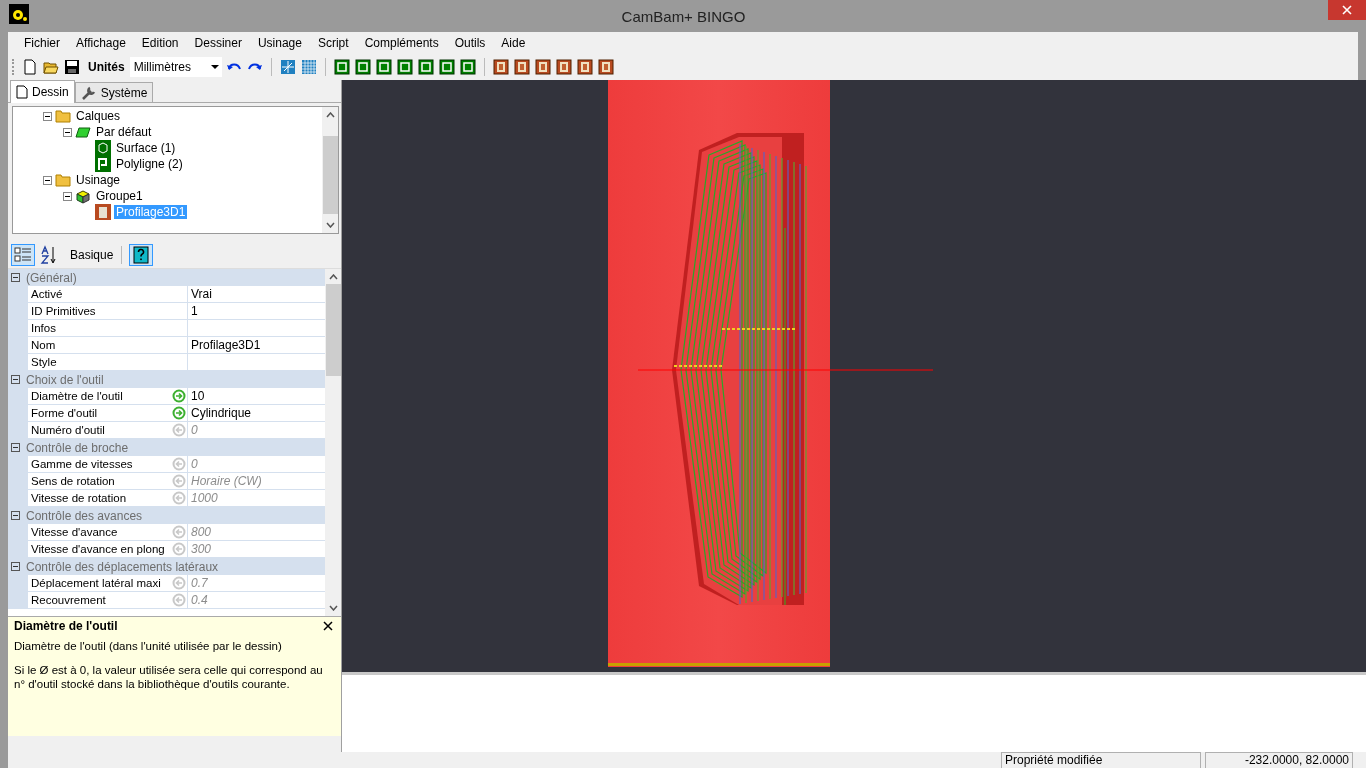 This screenshot has height=768, width=1366. Describe the element at coordinates (83, 132) in the screenshot. I see `layer-icon` at that location.